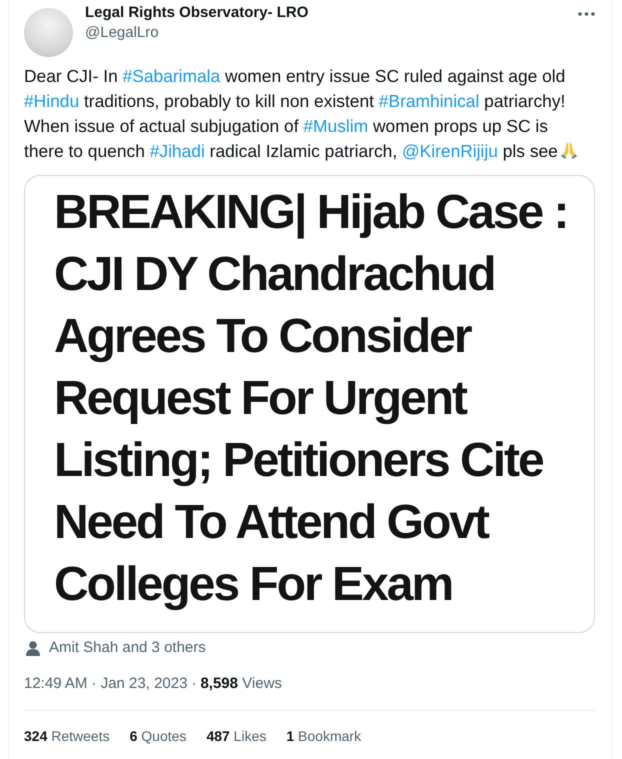 This screenshot has width=622, height=759. Describe the element at coordinates (196, 33) in the screenshot. I see `author-handle: @LegalLro` at that location.